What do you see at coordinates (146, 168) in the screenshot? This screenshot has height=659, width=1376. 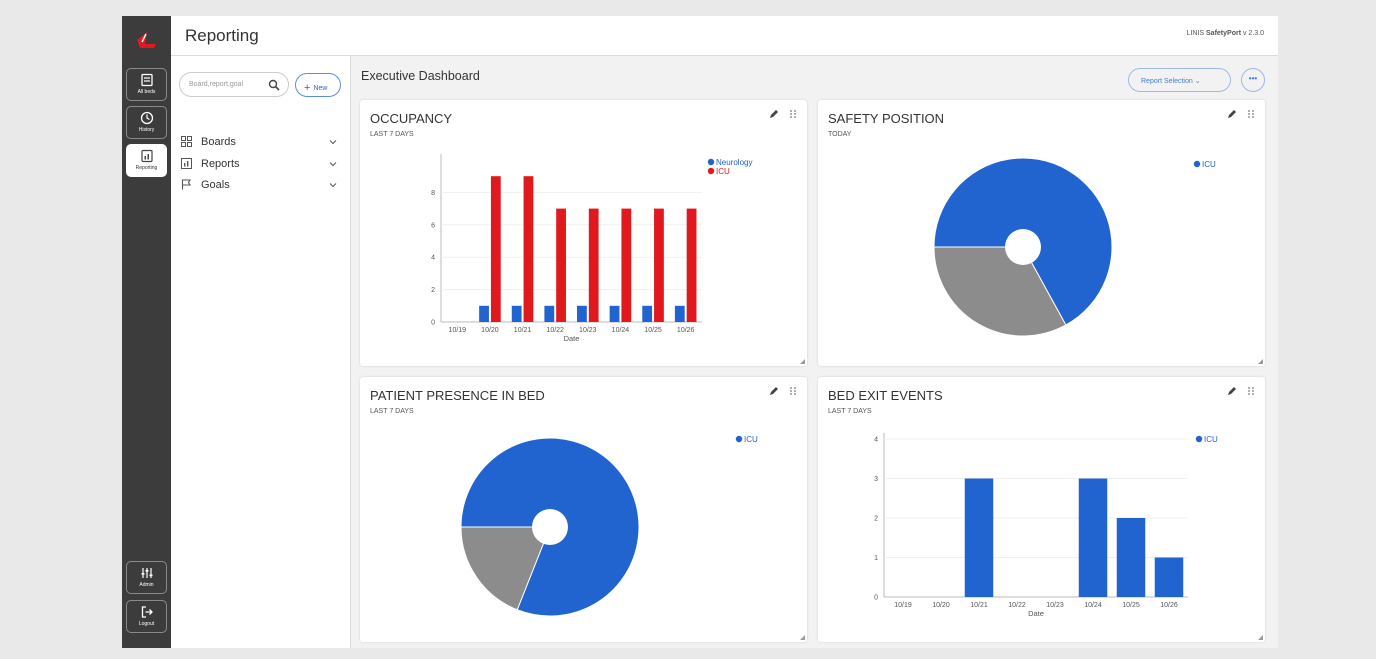 I see `rail-reporting-label: Reporting` at bounding box center [146, 168].